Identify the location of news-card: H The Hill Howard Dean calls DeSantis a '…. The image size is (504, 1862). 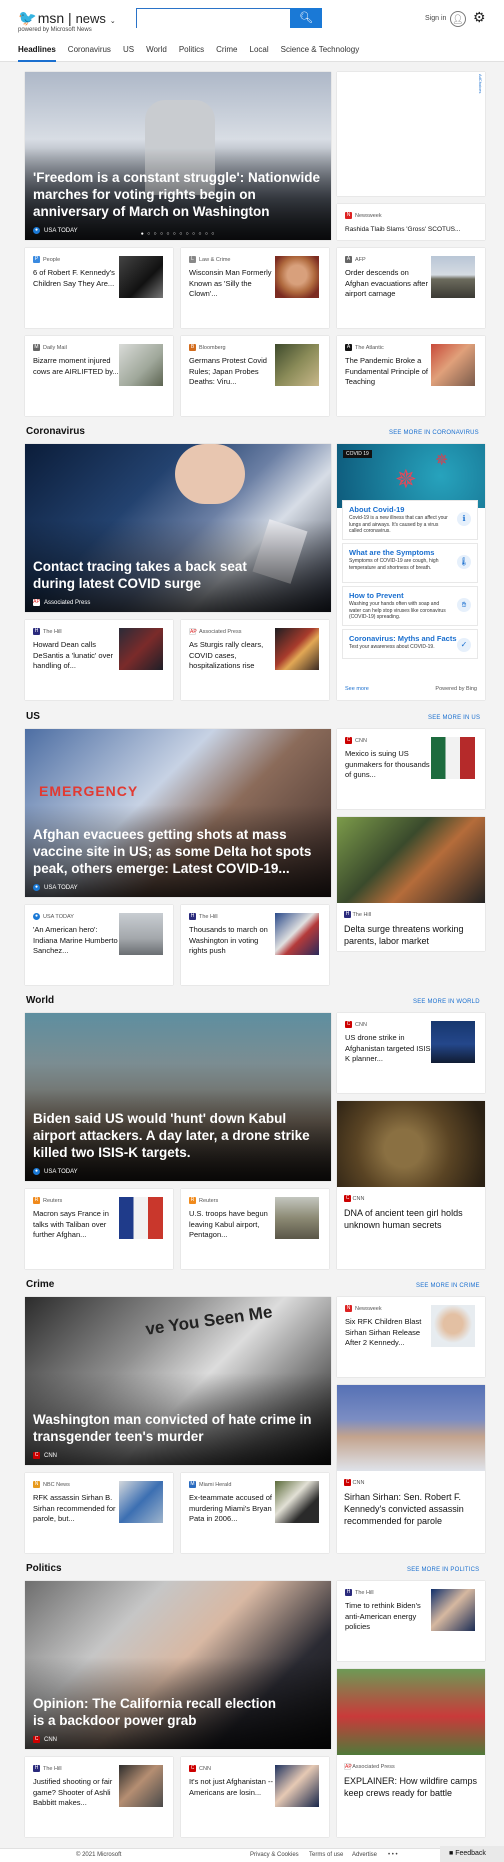
(99, 660).